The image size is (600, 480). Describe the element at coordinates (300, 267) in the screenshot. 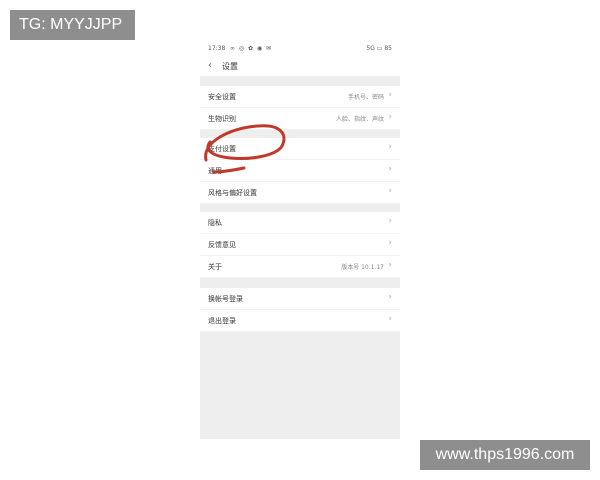

I see `row-about: 关于 版本号 10.1.17 ›` at that location.